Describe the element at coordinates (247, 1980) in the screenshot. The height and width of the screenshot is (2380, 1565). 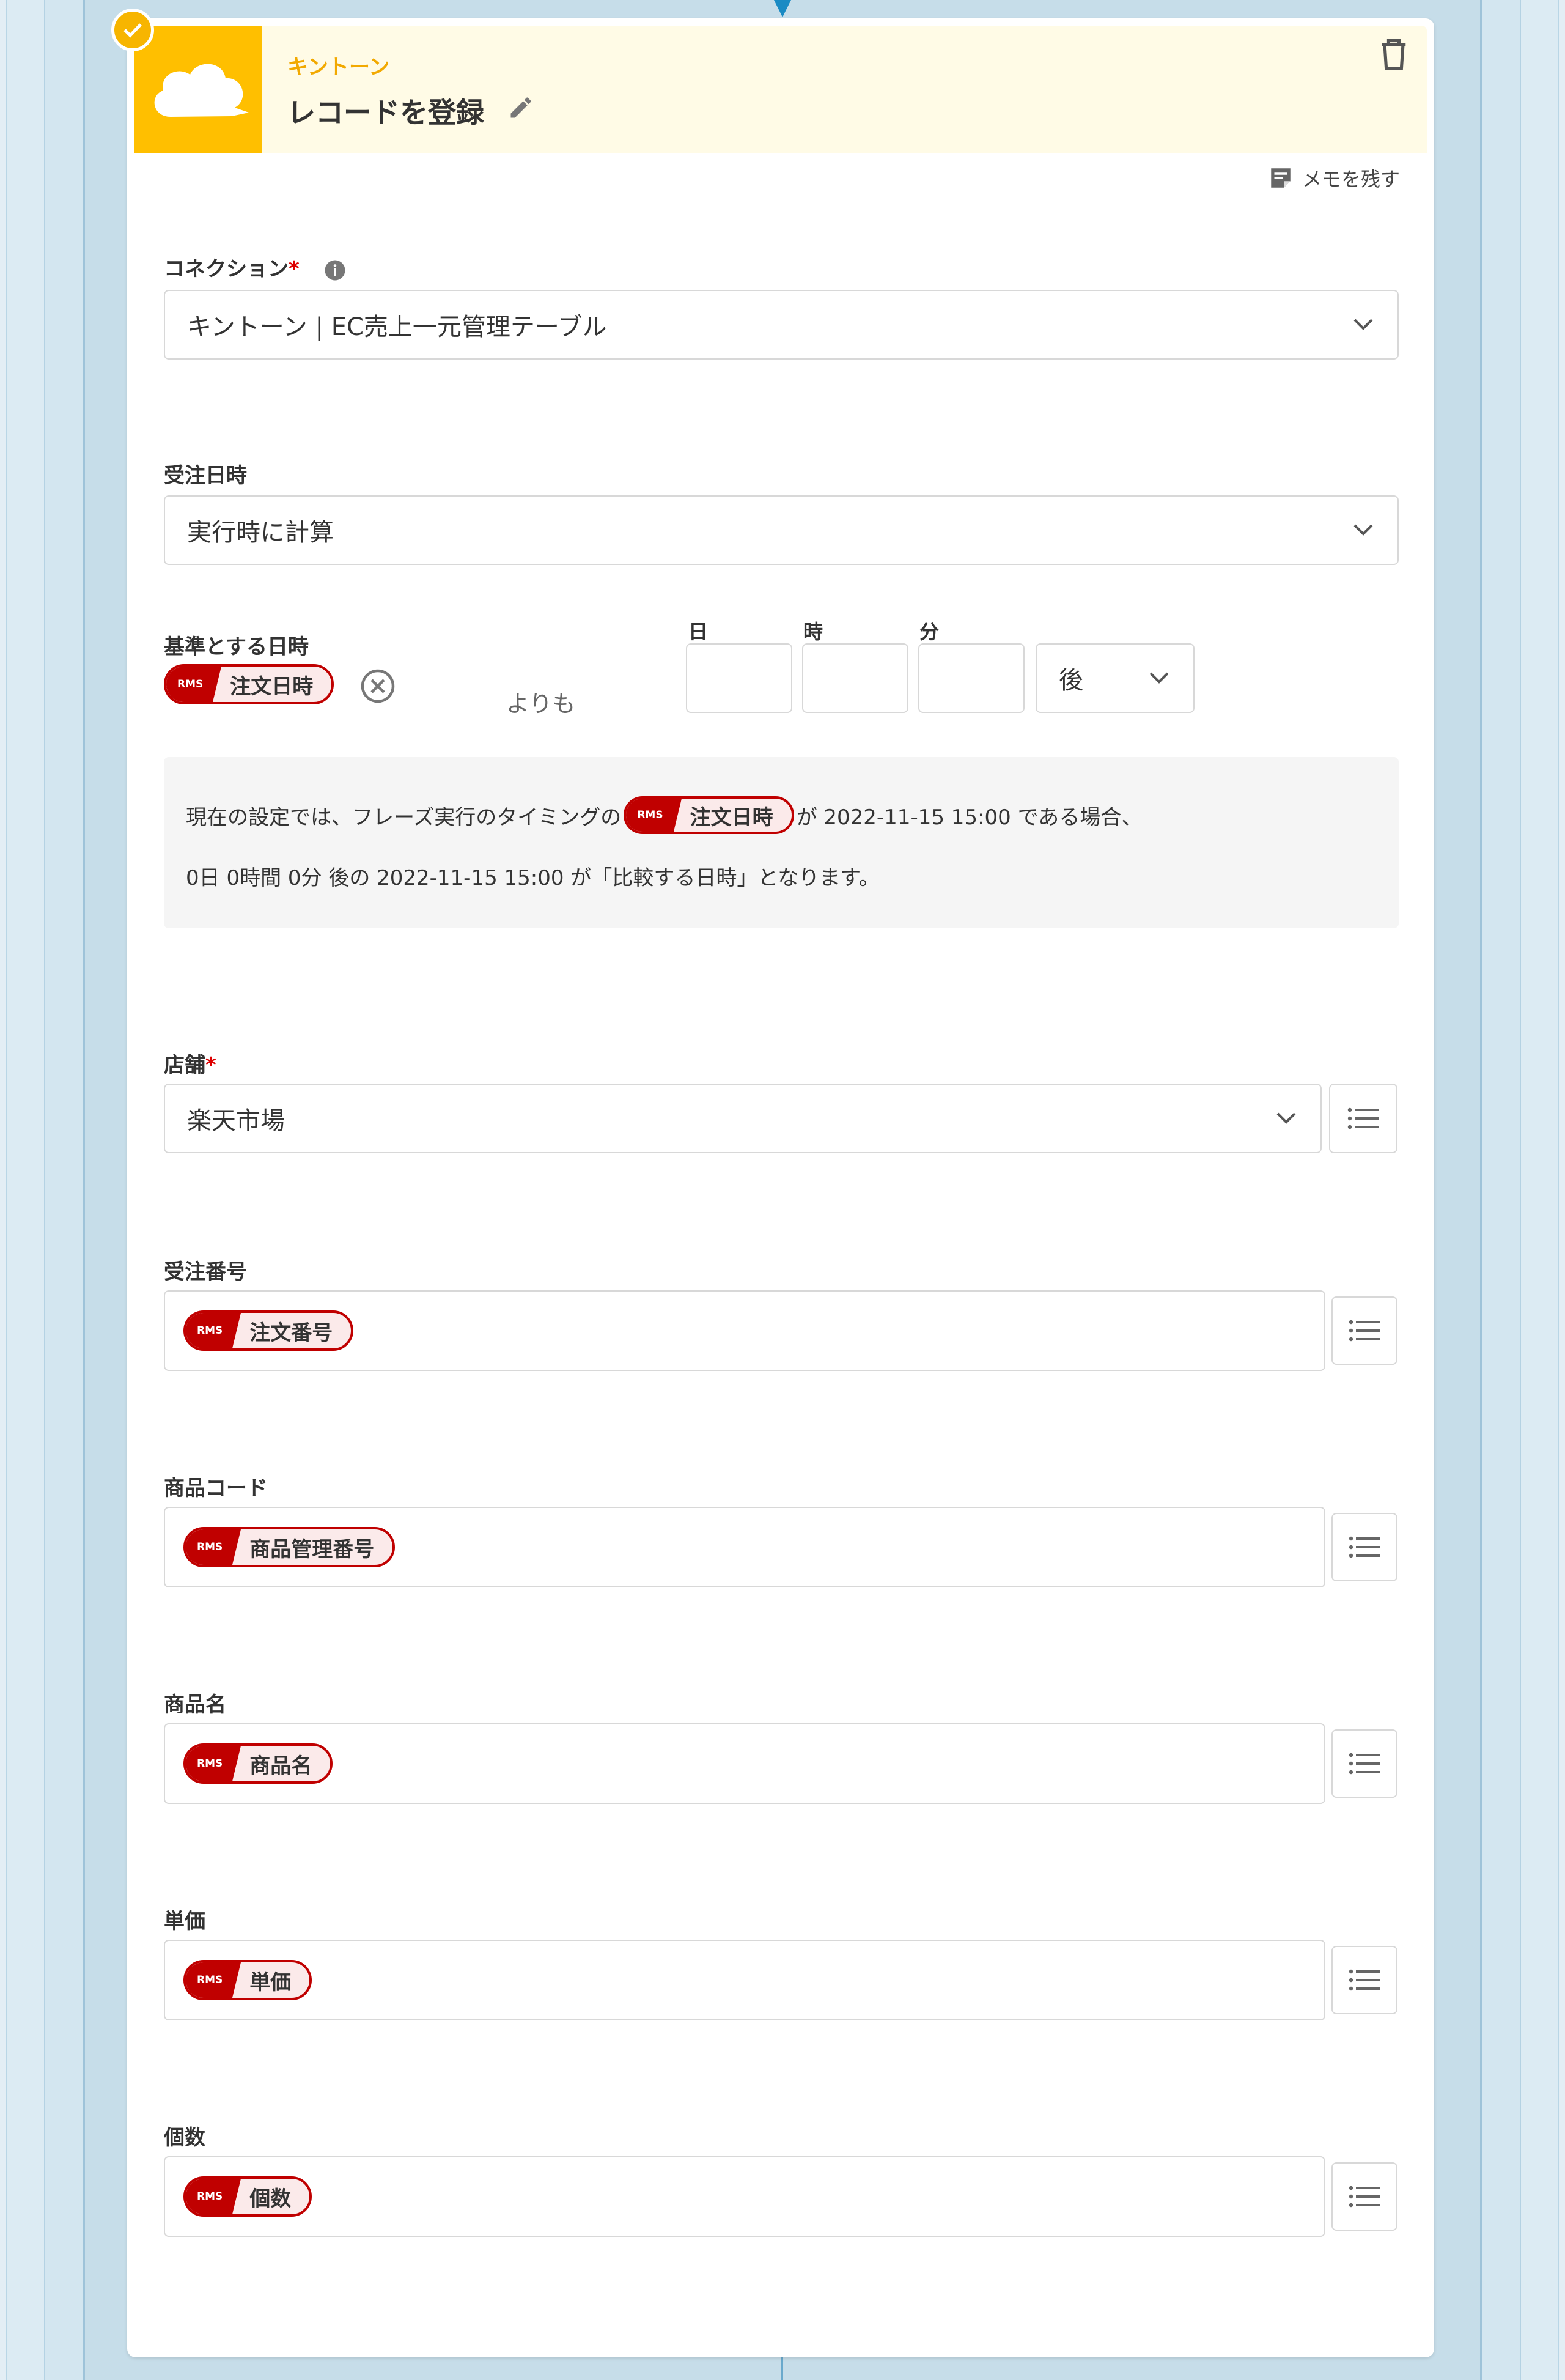
I see `rms-token: RMS 単価` at that location.